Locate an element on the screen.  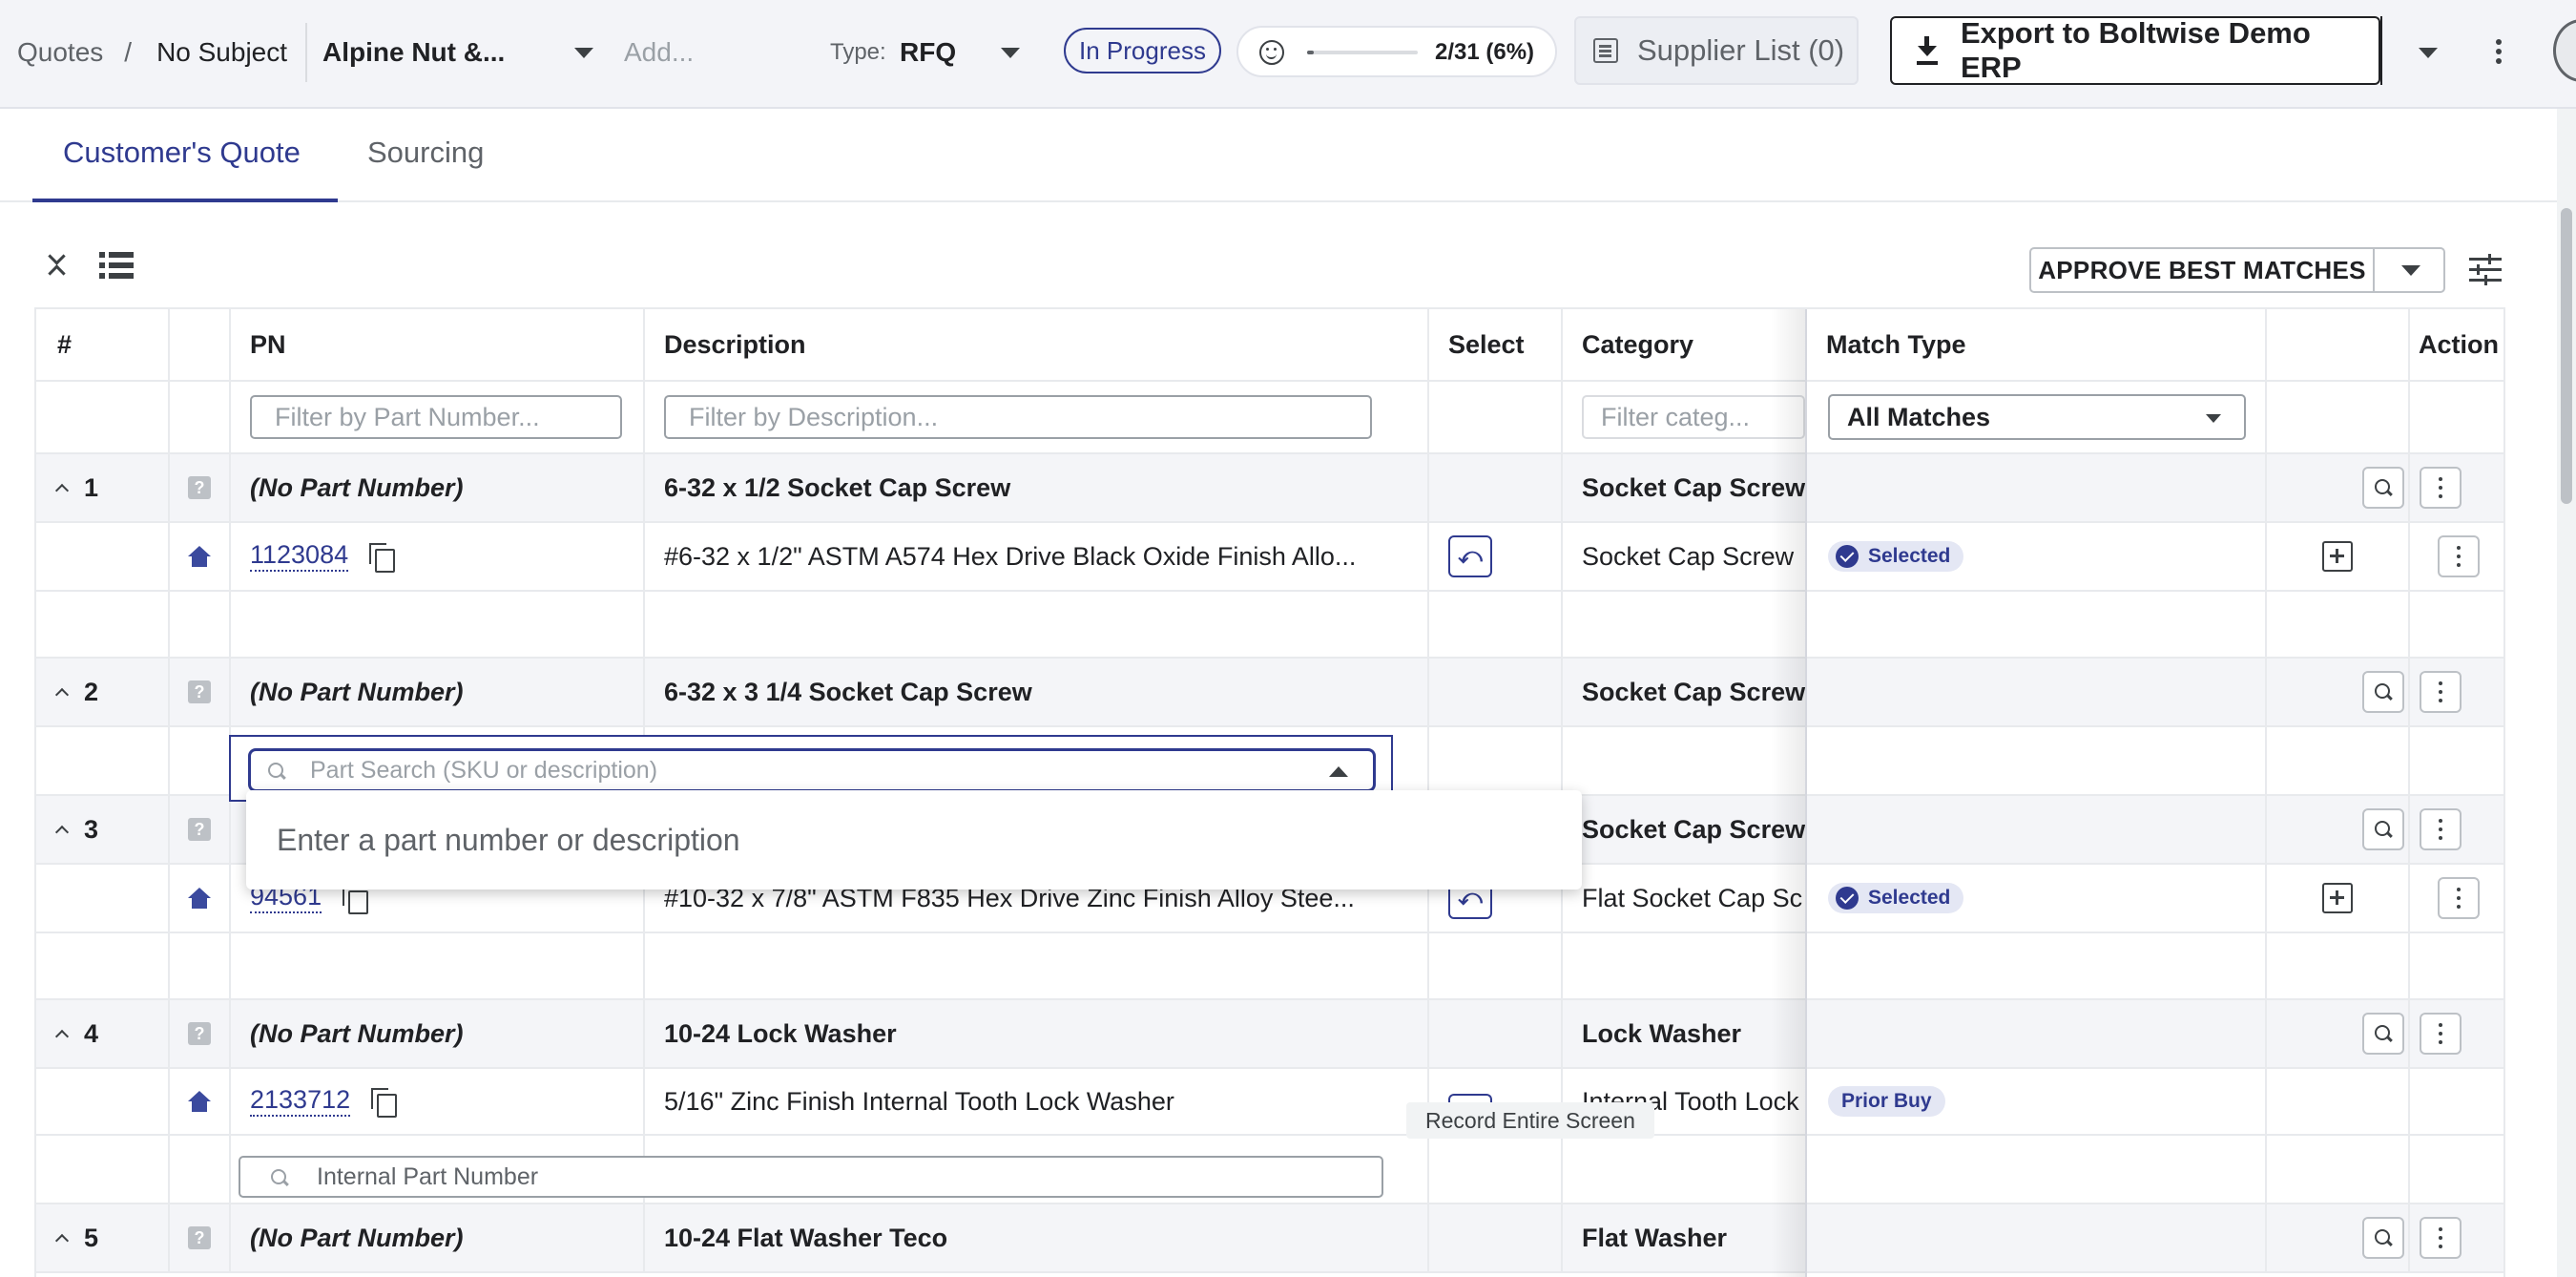
collapse-all-icon is located at coordinates (56, 265).